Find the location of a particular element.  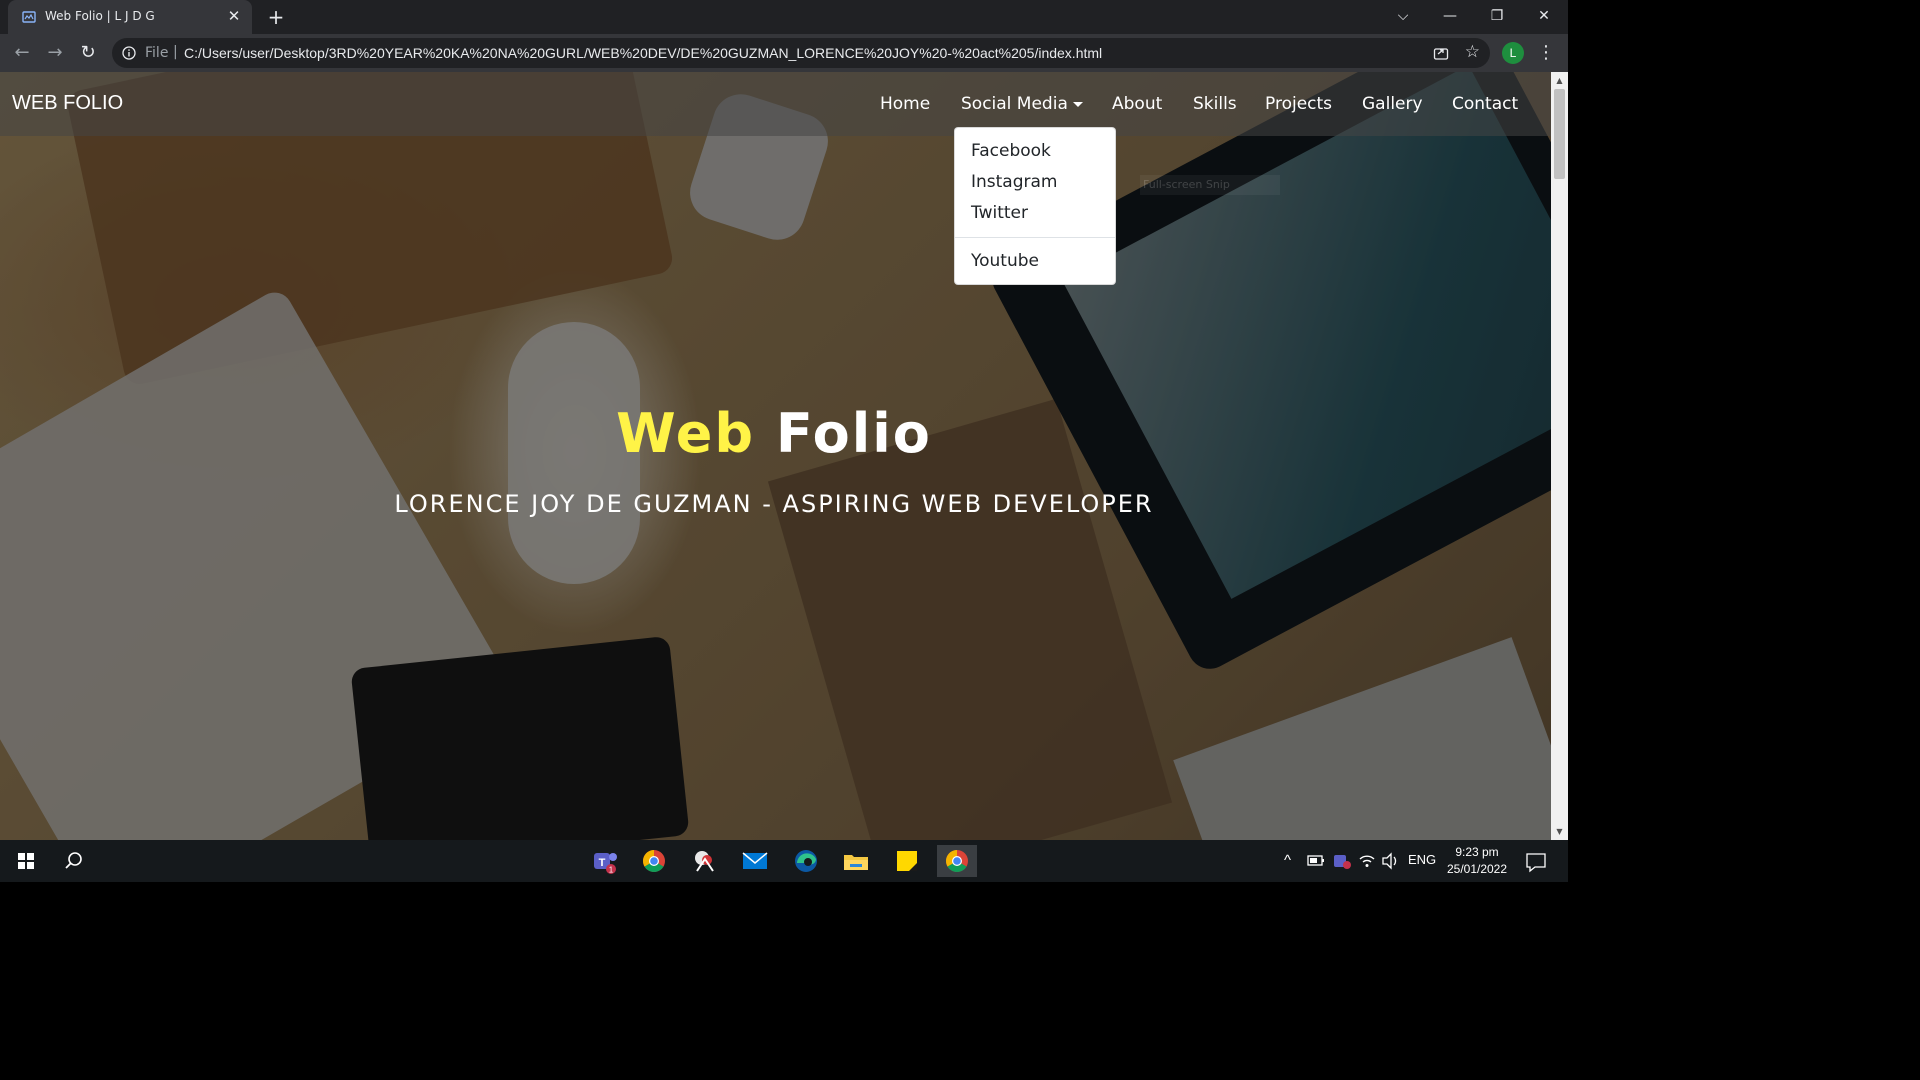

nav-about: About is located at coordinates (1137, 104).